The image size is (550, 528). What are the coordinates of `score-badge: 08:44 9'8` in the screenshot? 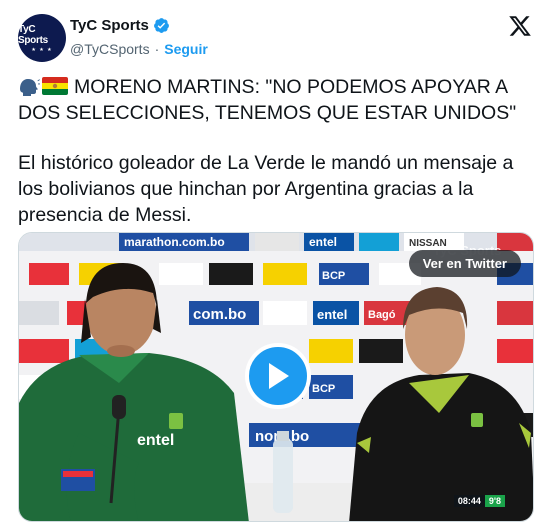 It's located at (479, 501).